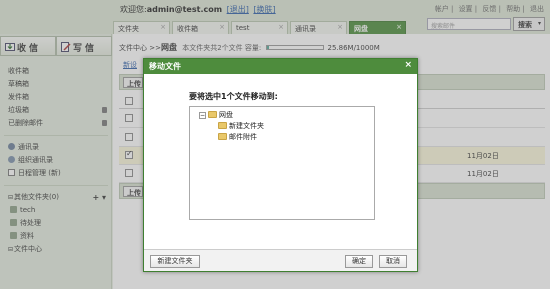 The height and width of the screenshot is (289, 550). I want to click on tree-node-root: − 网盘, so click(216, 115).